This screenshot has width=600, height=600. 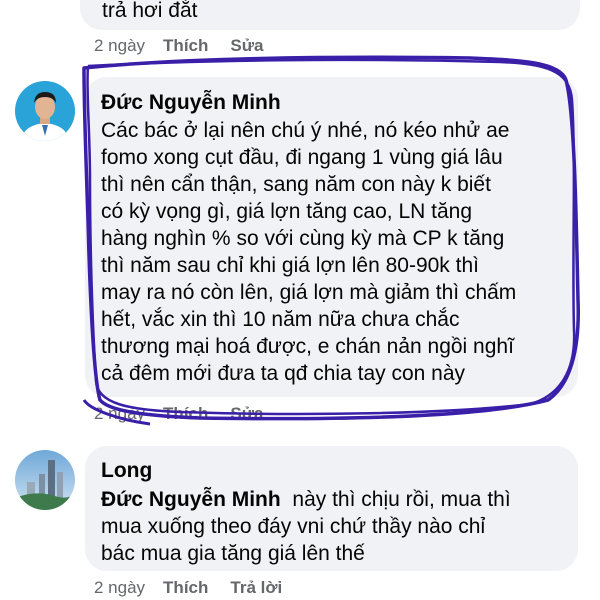 What do you see at coordinates (303, 238) in the screenshot?
I see `comment-line: hàng nghìn % so với cùng kỳ mà CP k tăng` at bounding box center [303, 238].